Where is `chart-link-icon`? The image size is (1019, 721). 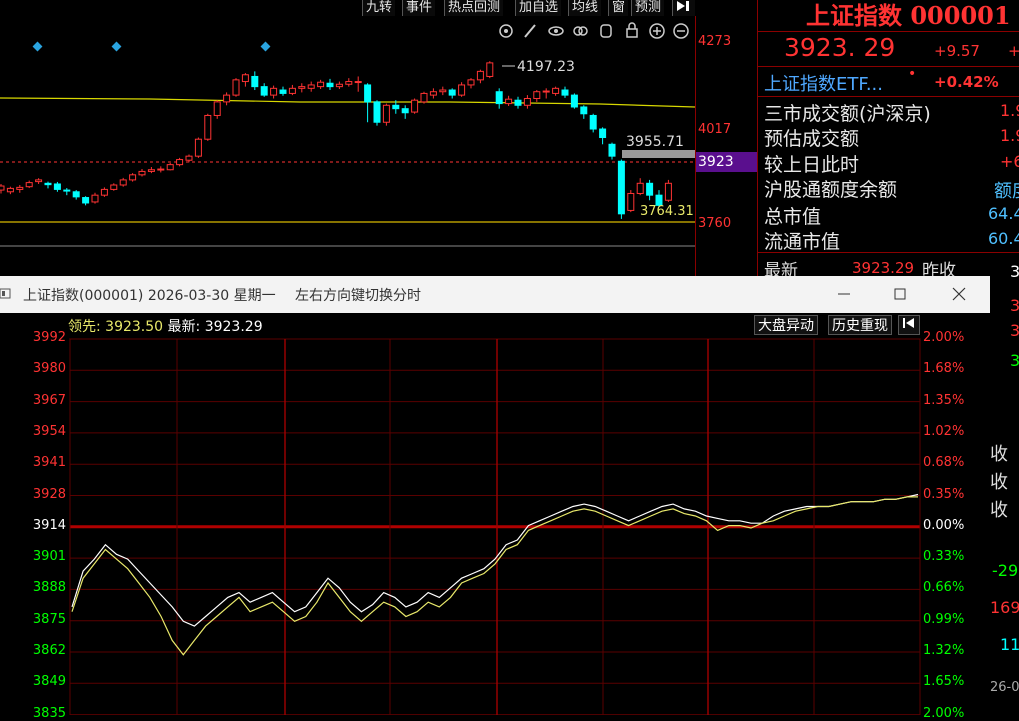 chart-link-icon is located at coordinates (580, 31).